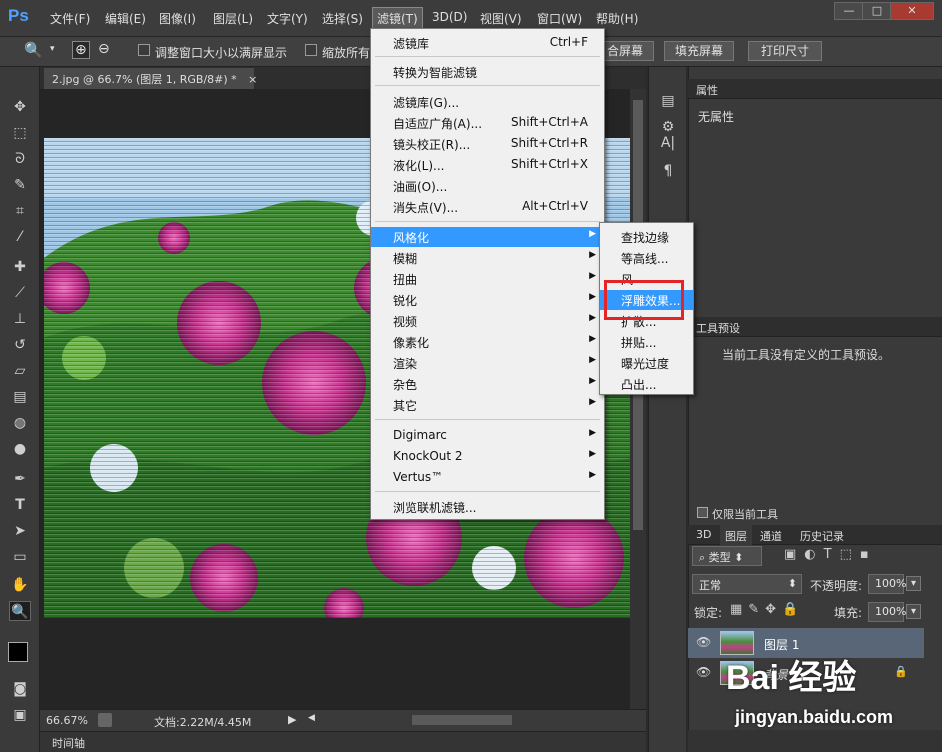  What do you see at coordinates (105, 720) in the screenshot?
I see `status-menu-icon` at bounding box center [105, 720].